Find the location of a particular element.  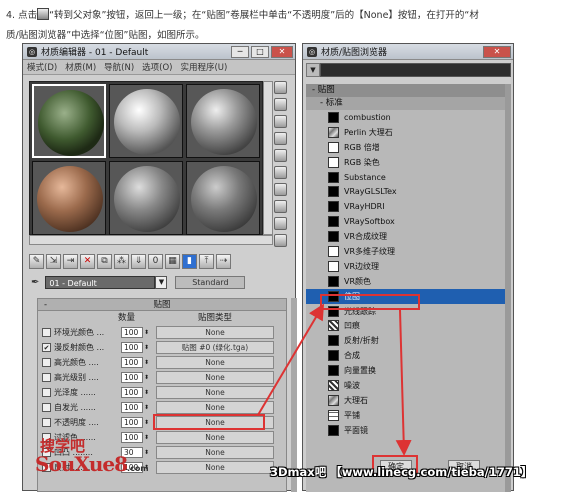

menu-mode: 模式(D) is located at coordinates (42, 67).